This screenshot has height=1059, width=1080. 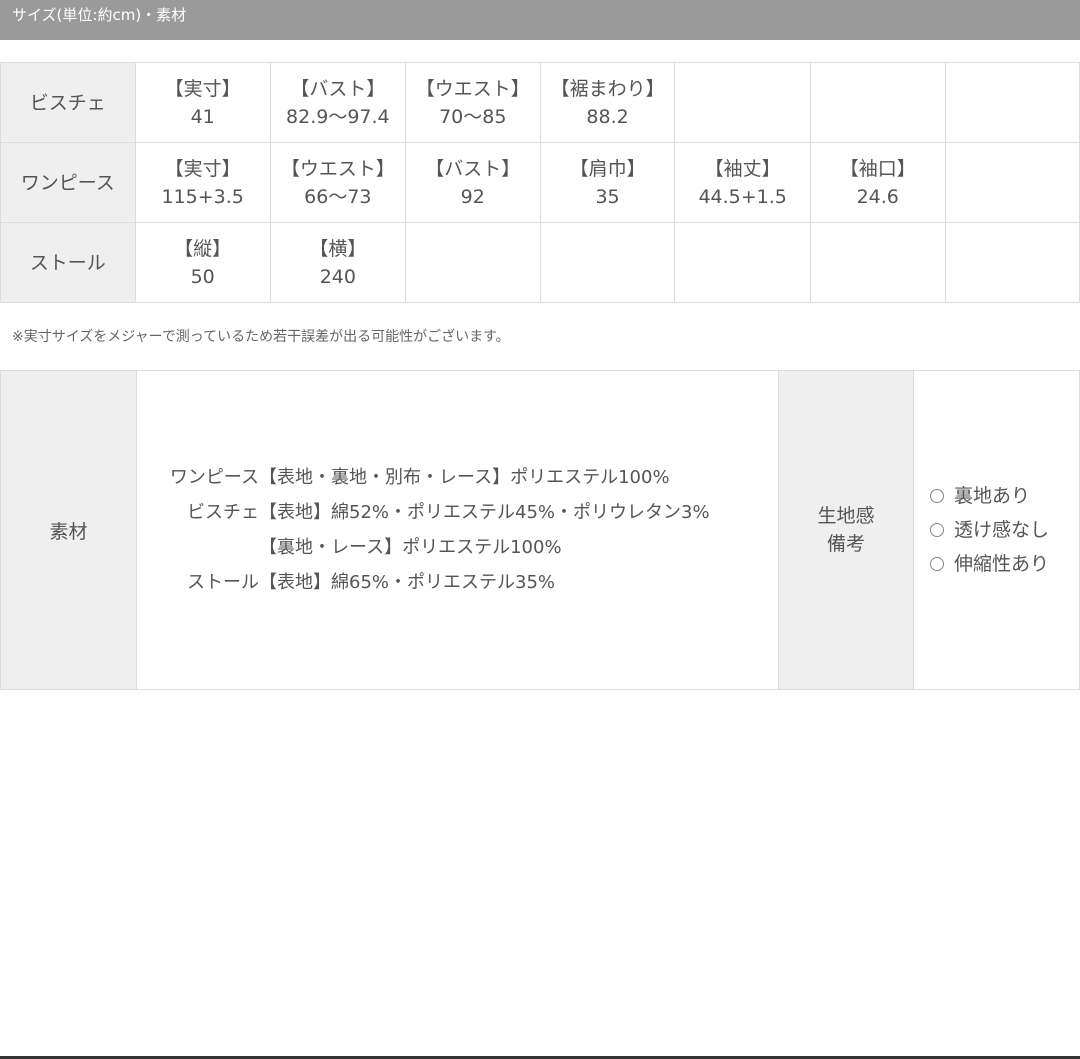 What do you see at coordinates (99, 15) in the screenshot?
I see `section-title: サイズ(単位:約cm)・素材` at bounding box center [99, 15].